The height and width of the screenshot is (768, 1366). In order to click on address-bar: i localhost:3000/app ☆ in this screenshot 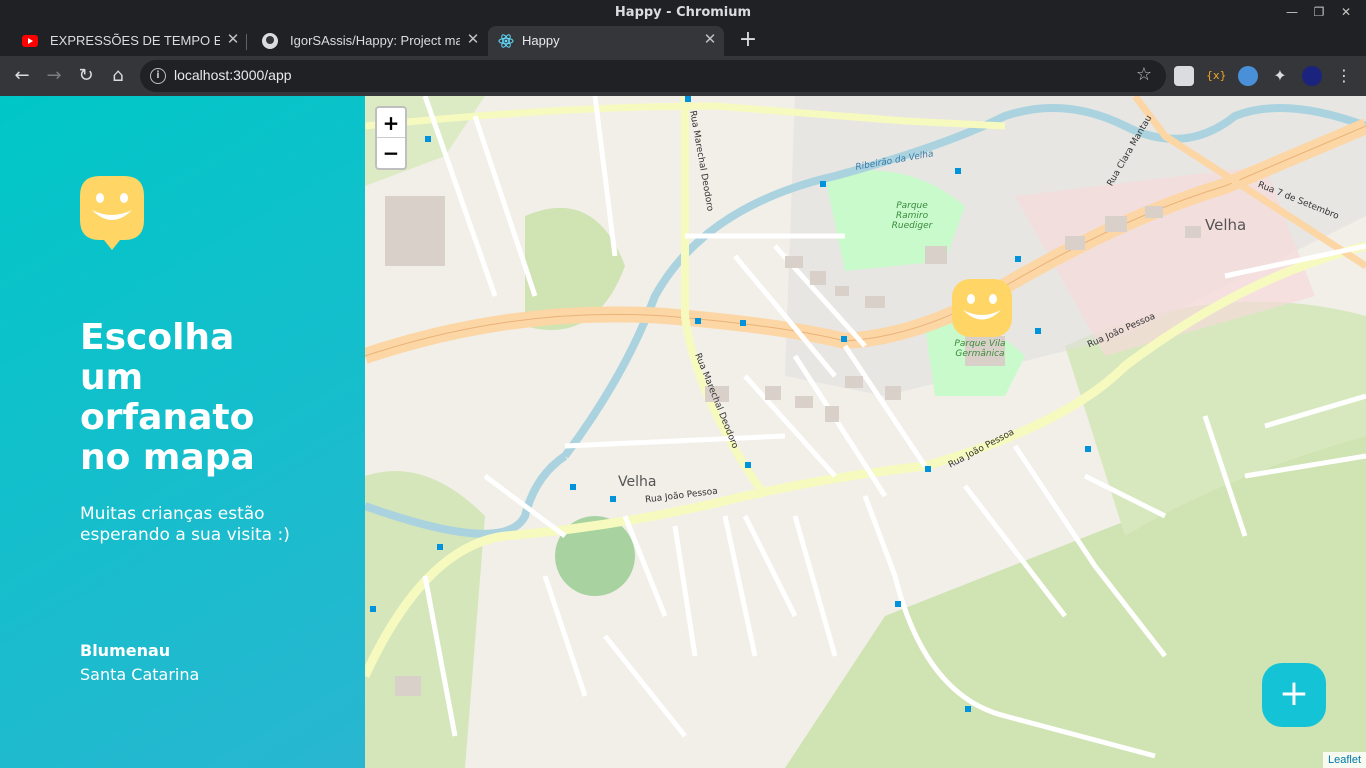, I will do `click(653, 76)`.